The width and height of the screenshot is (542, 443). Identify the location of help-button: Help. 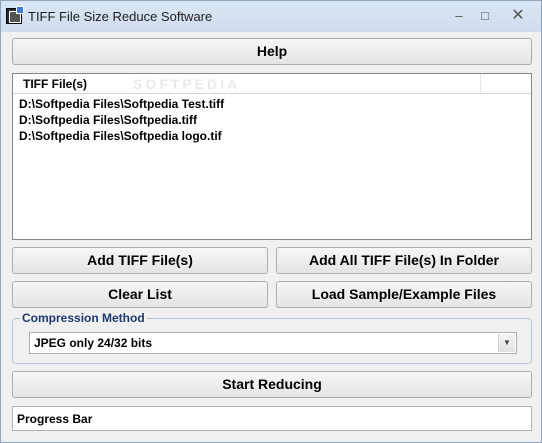
(272, 51).